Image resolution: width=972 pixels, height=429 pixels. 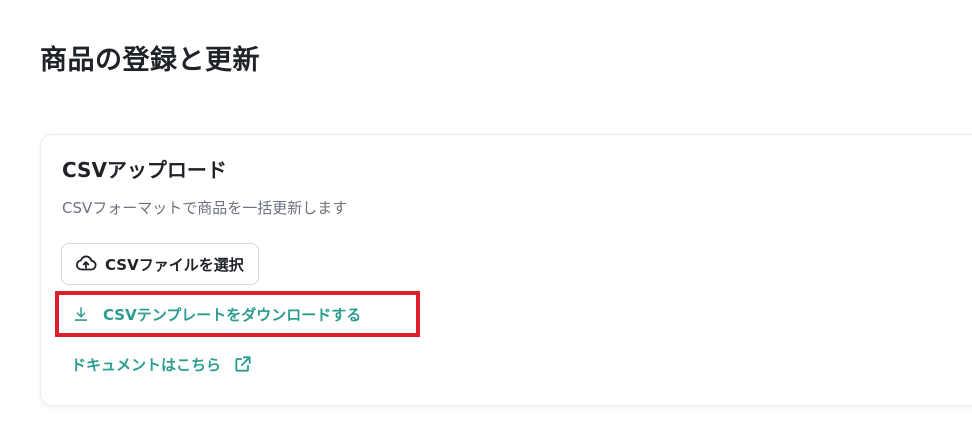 I want to click on download-csv-template-link: CSVテンプレートをダウンロードする, so click(x=237, y=314).